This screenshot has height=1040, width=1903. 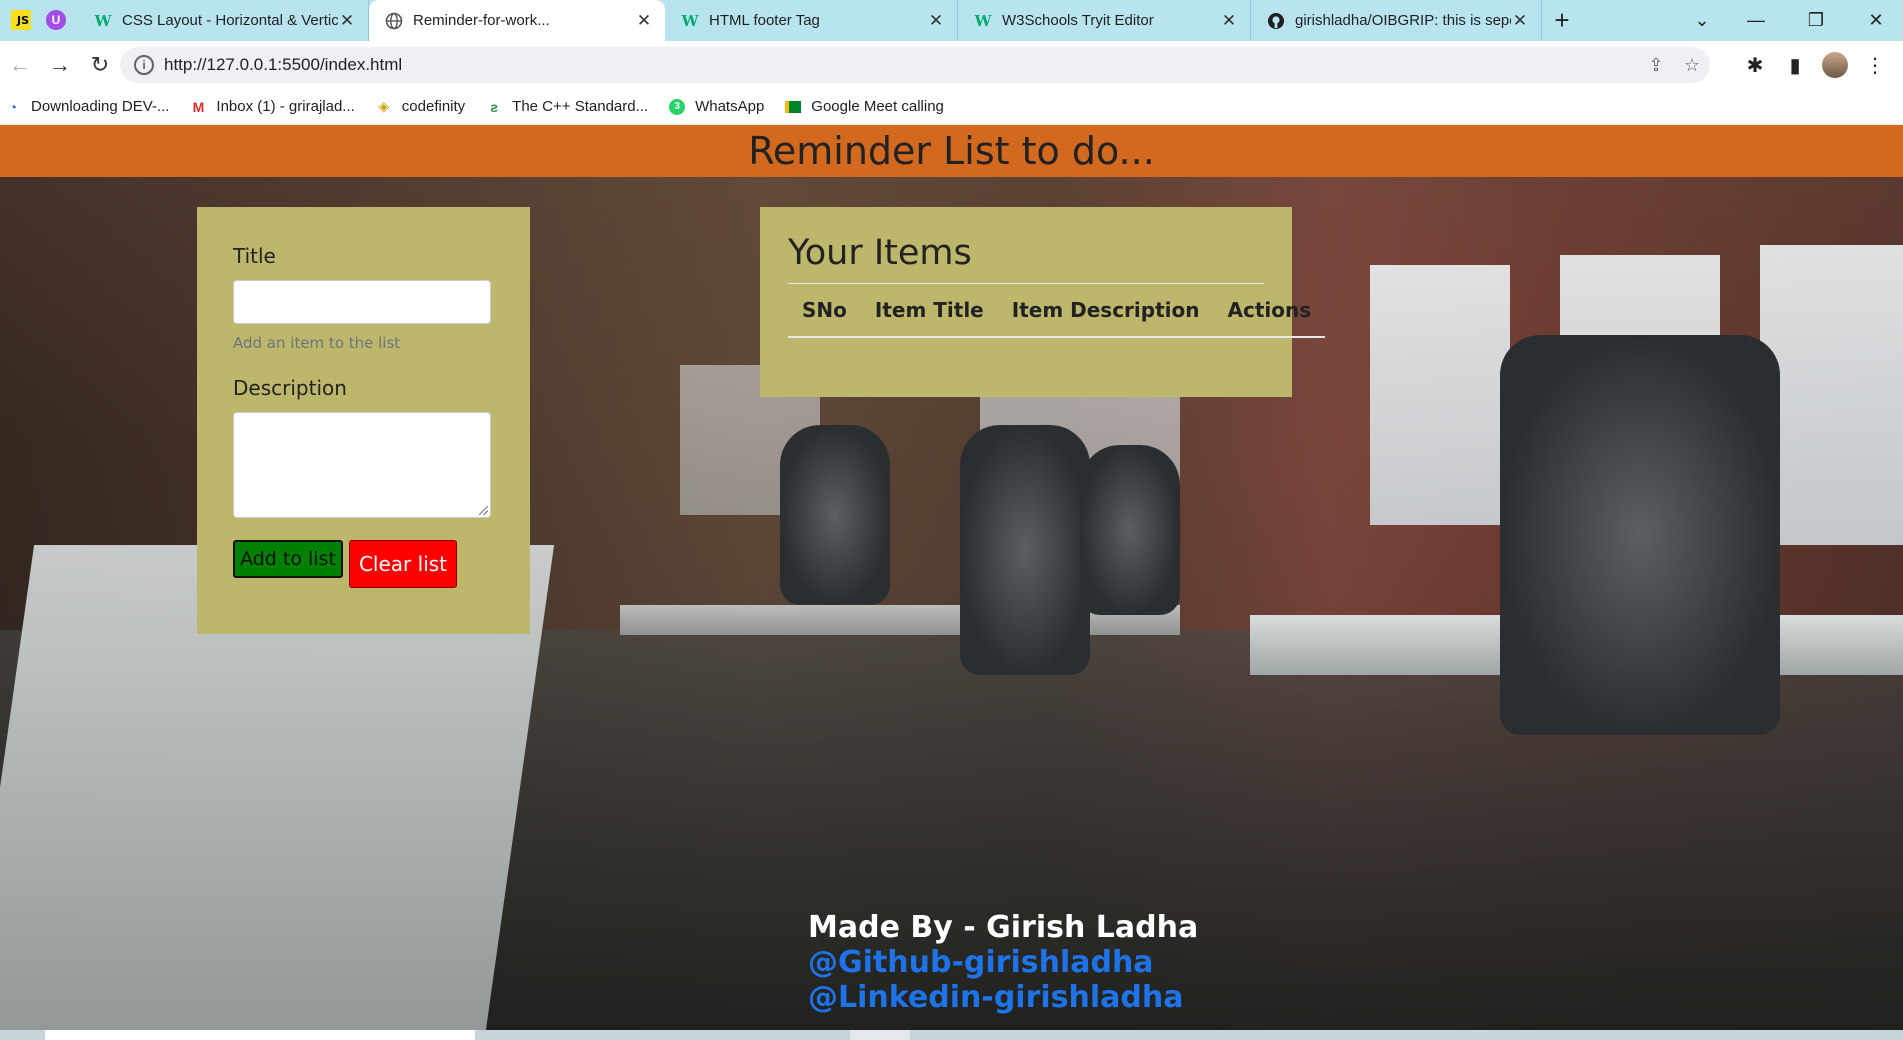 What do you see at coordinates (198, 106) in the screenshot?
I see `gmail-icon: M` at bounding box center [198, 106].